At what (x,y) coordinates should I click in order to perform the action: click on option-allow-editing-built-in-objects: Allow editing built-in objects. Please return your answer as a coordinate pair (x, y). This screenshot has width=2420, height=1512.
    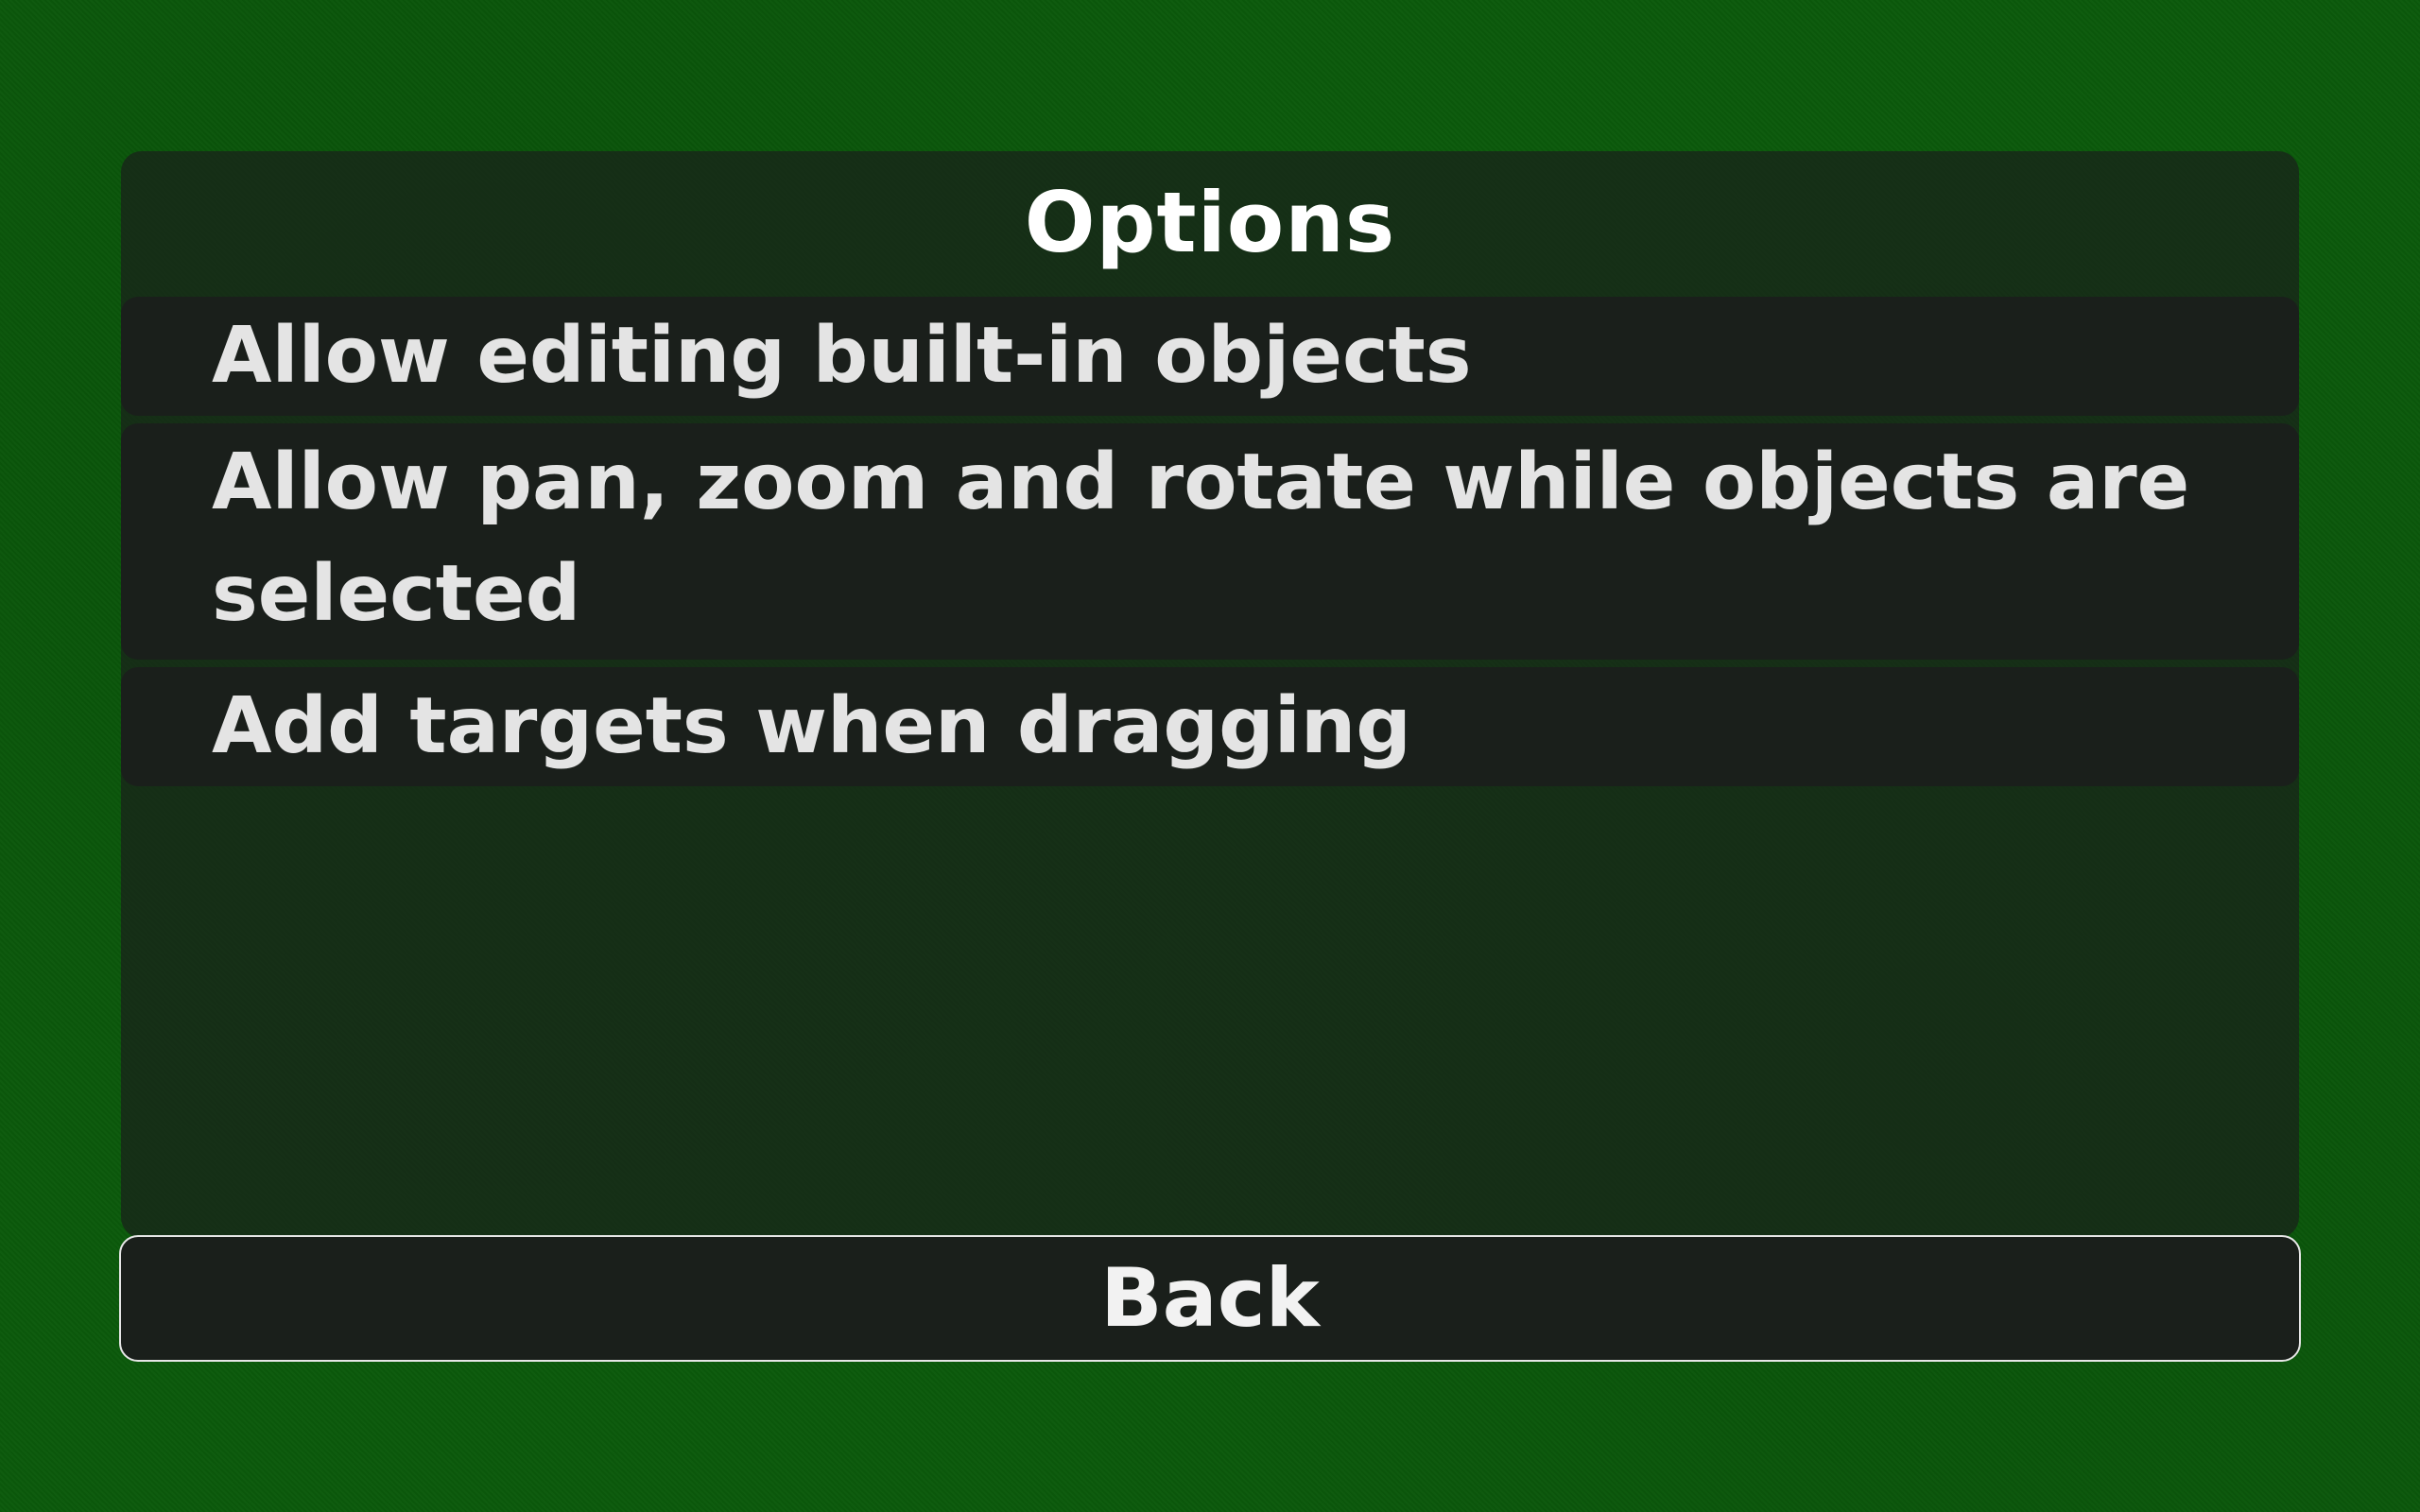
    Looking at the image, I should click on (1210, 356).